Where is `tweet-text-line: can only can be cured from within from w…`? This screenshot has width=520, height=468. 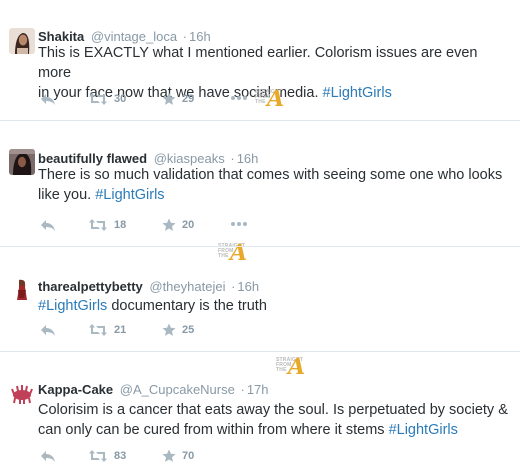
tweet-text-line: can only can be cured from within from w… is located at coordinates (213, 430).